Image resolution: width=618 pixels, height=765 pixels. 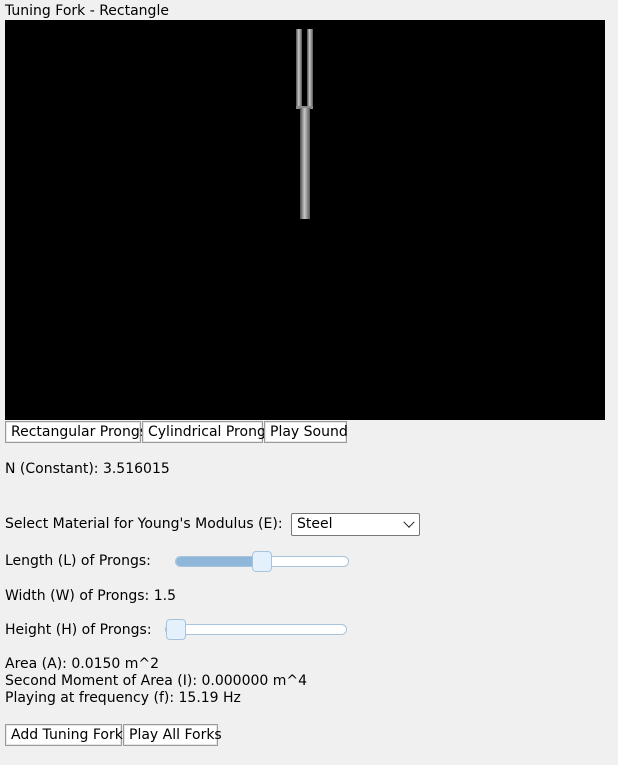 I want to click on area-text: Area (A): 0.0150 m^2, so click(x=82, y=664).